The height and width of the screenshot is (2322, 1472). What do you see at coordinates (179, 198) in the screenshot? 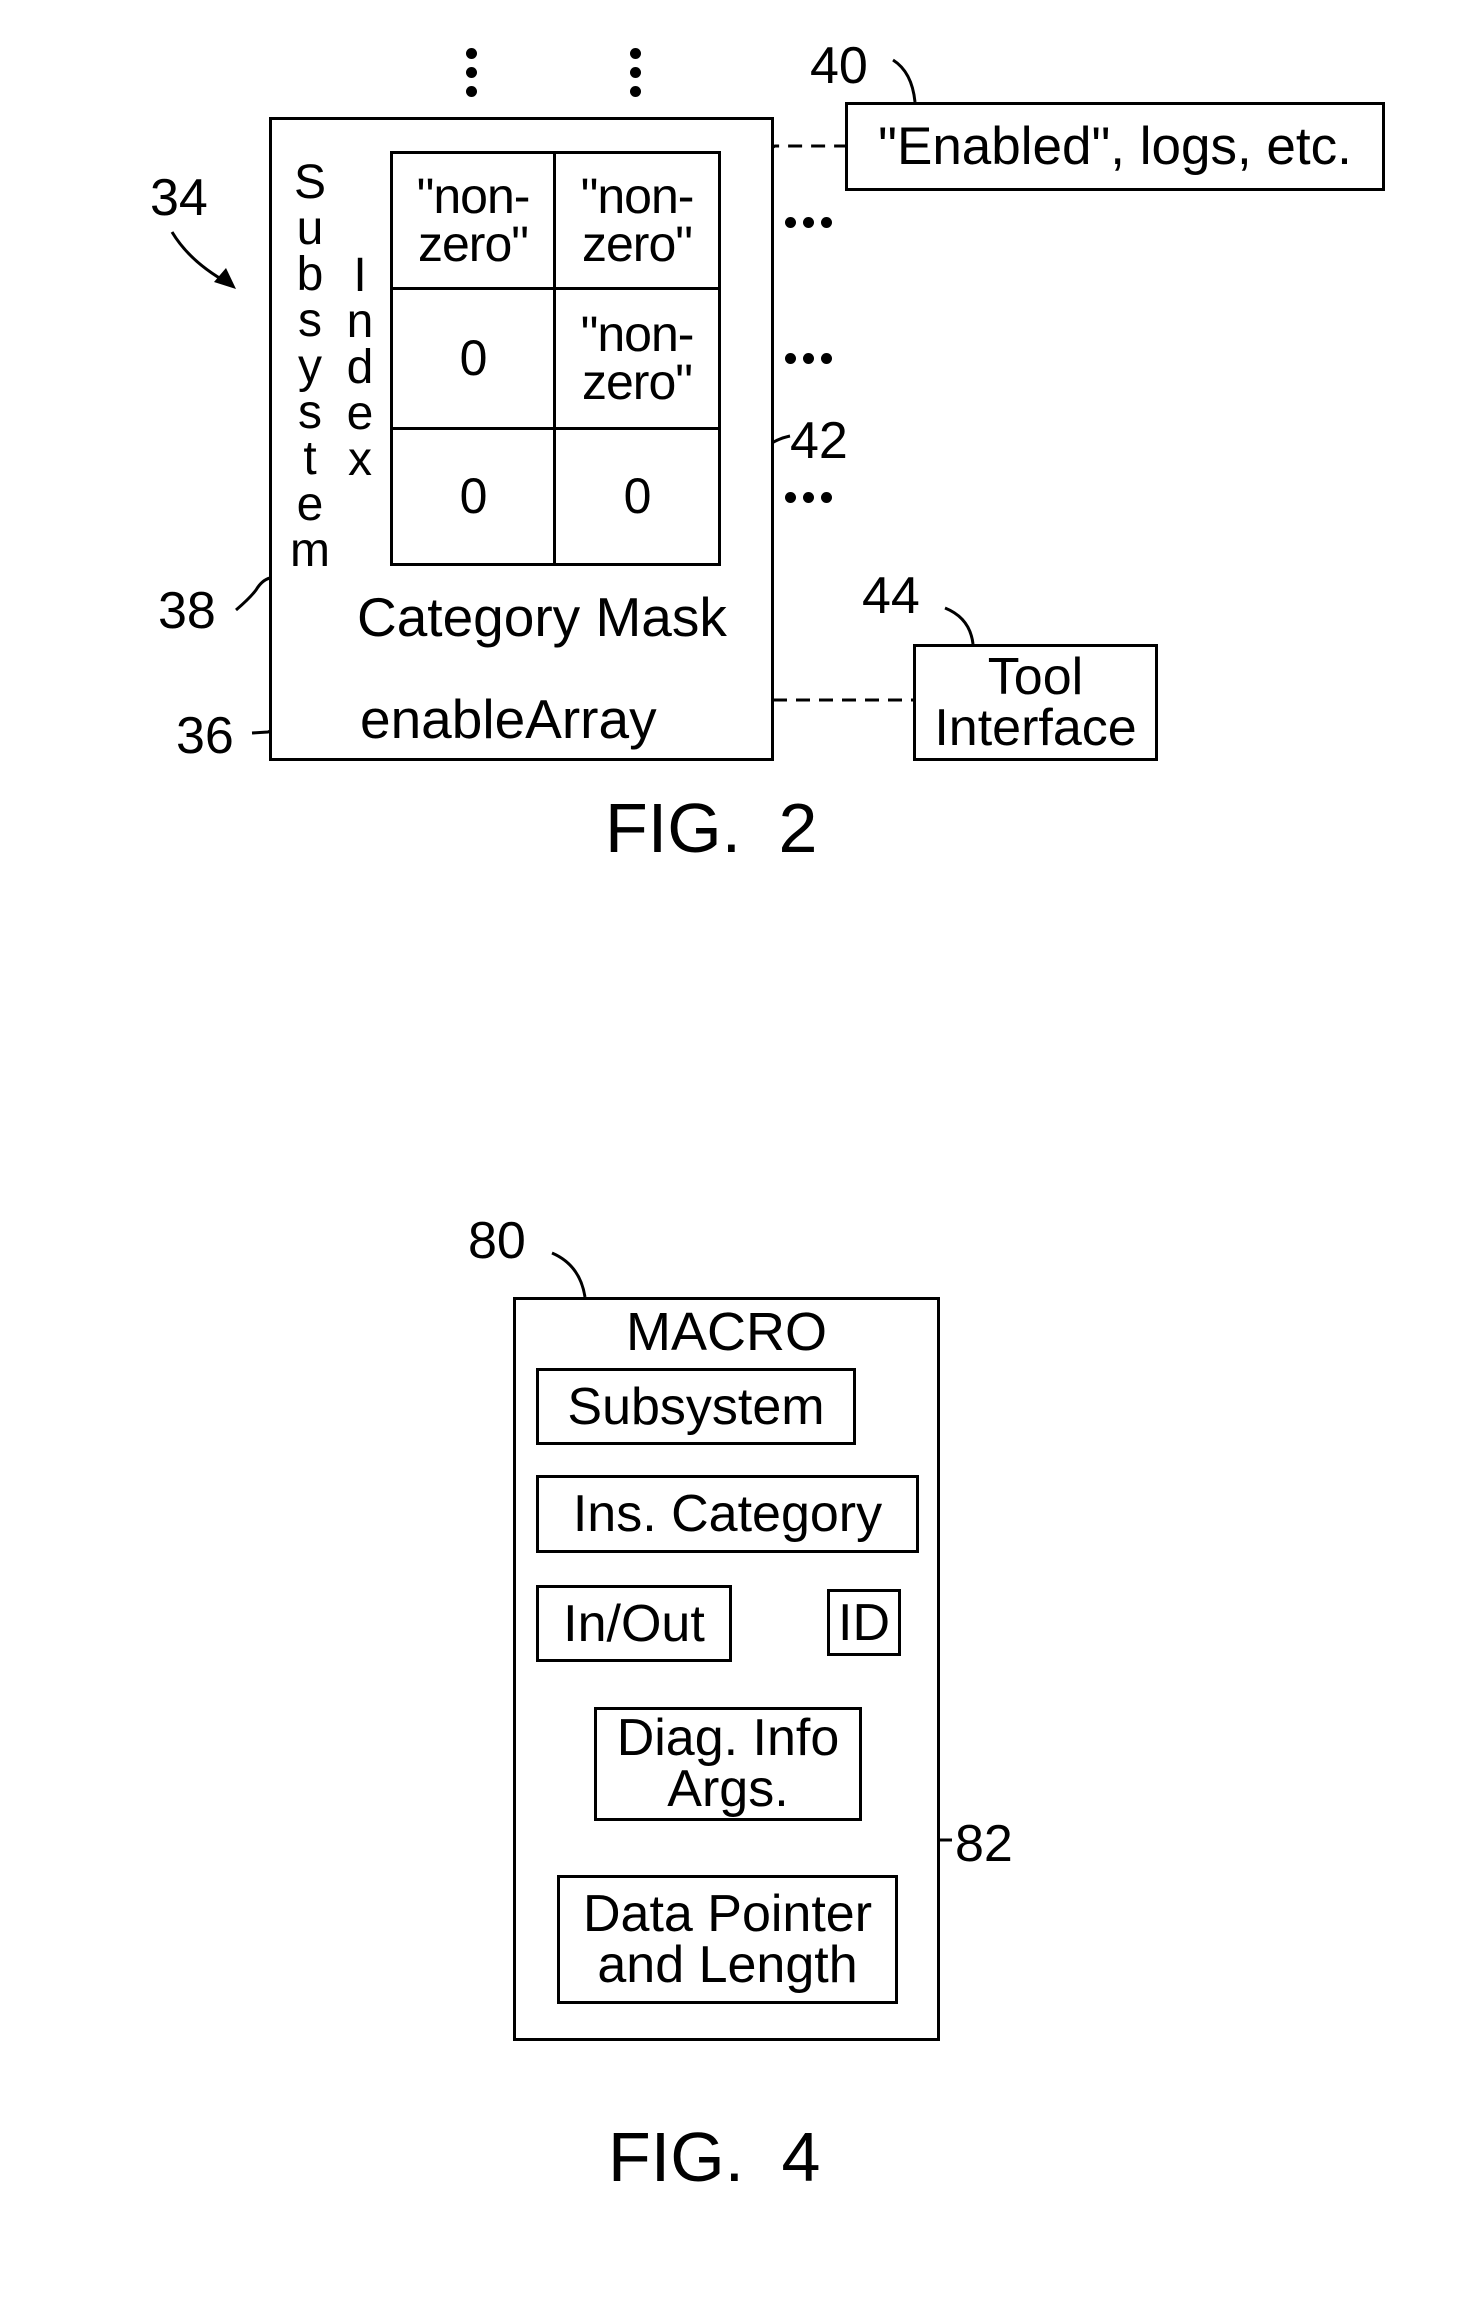
I see `ref-label-34: 34` at bounding box center [179, 198].